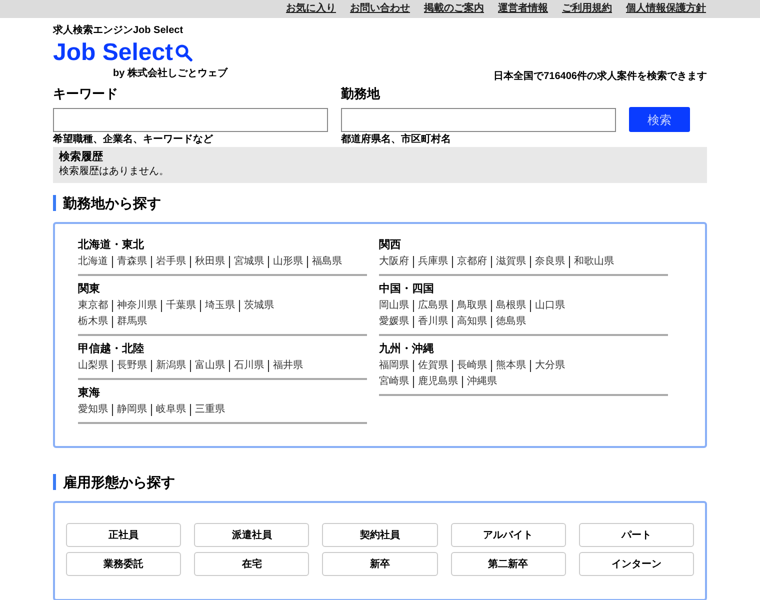 The height and width of the screenshot is (600, 760). Describe the element at coordinates (547, 306) in the screenshot. I see `prefecture-link: 山口県` at that location.